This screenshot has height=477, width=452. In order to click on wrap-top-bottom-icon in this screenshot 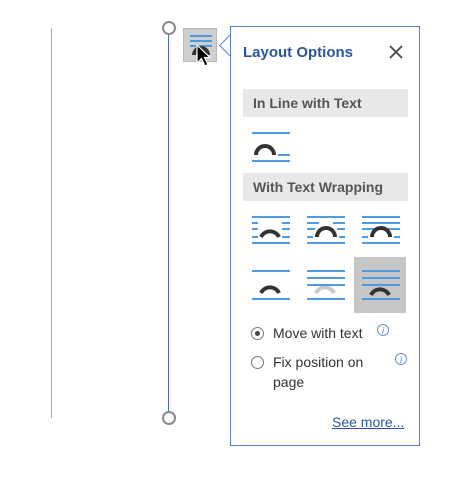, I will do `click(271, 285)`.